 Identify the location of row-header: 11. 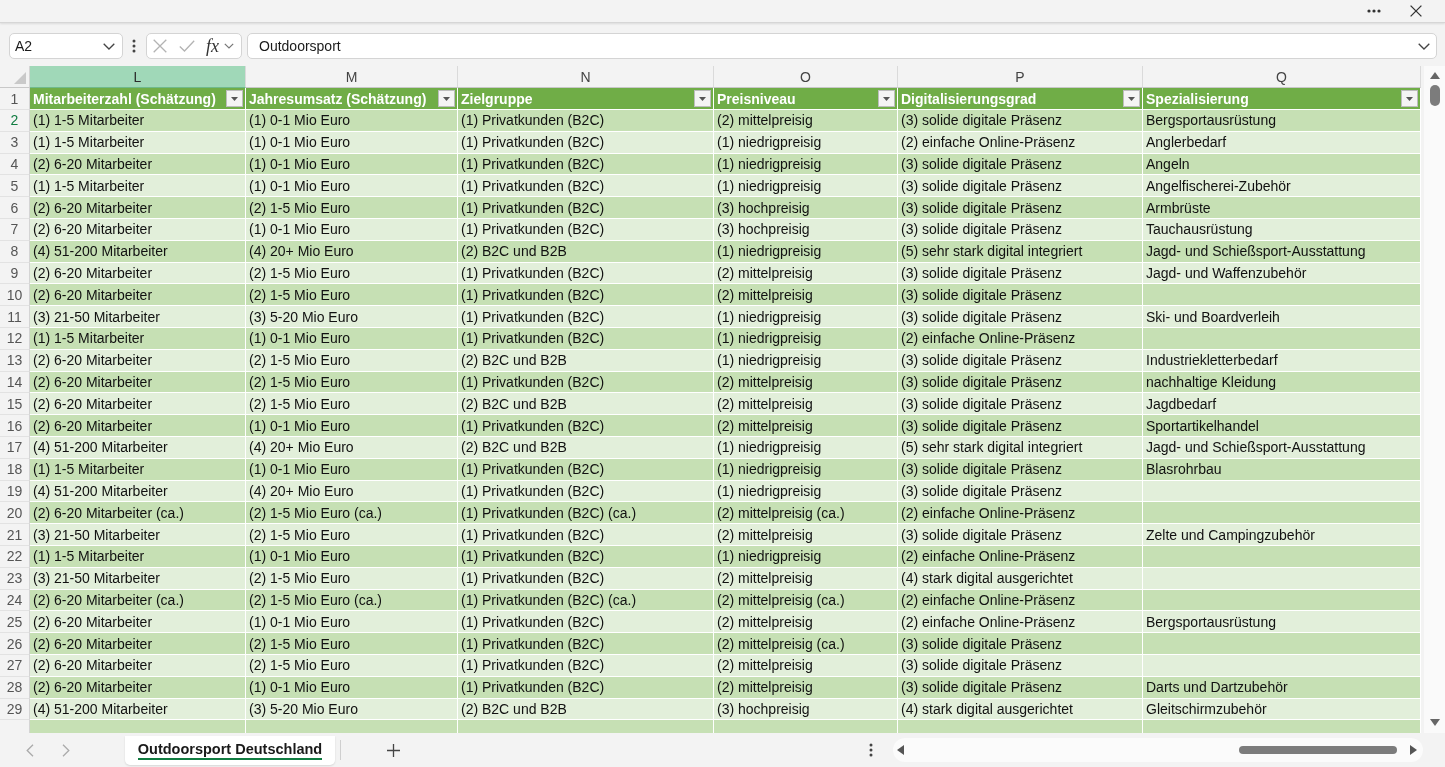
(15, 317).